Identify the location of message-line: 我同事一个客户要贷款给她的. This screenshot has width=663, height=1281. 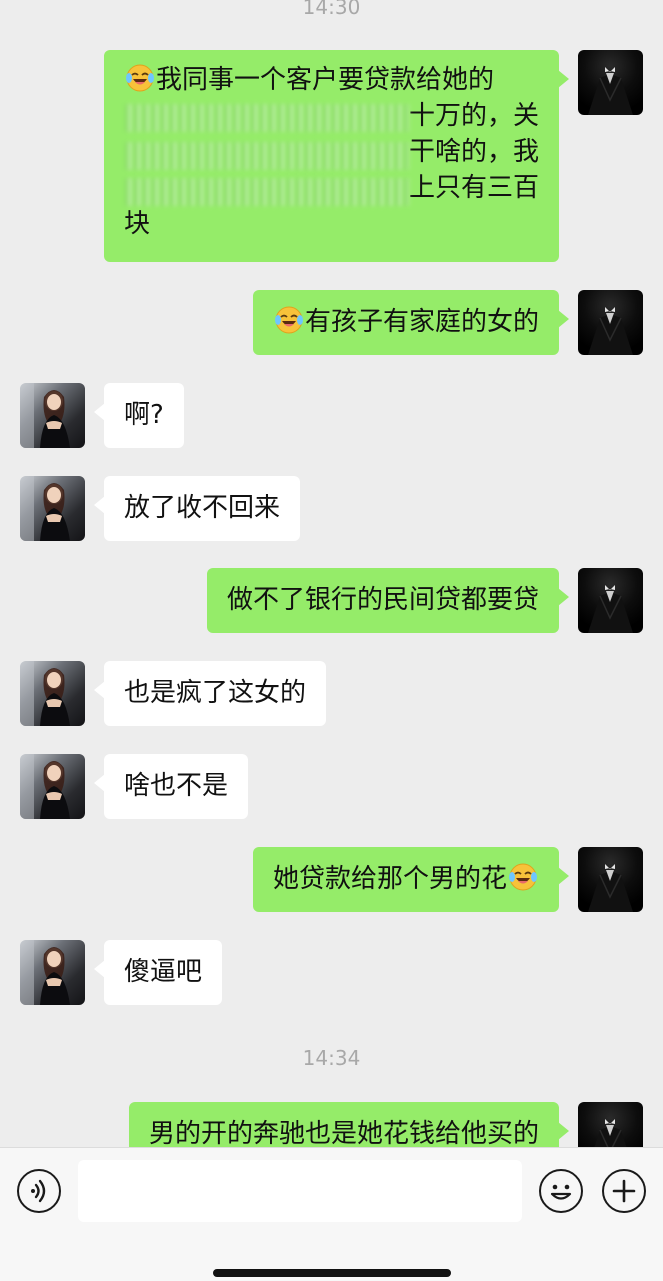
(331, 80).